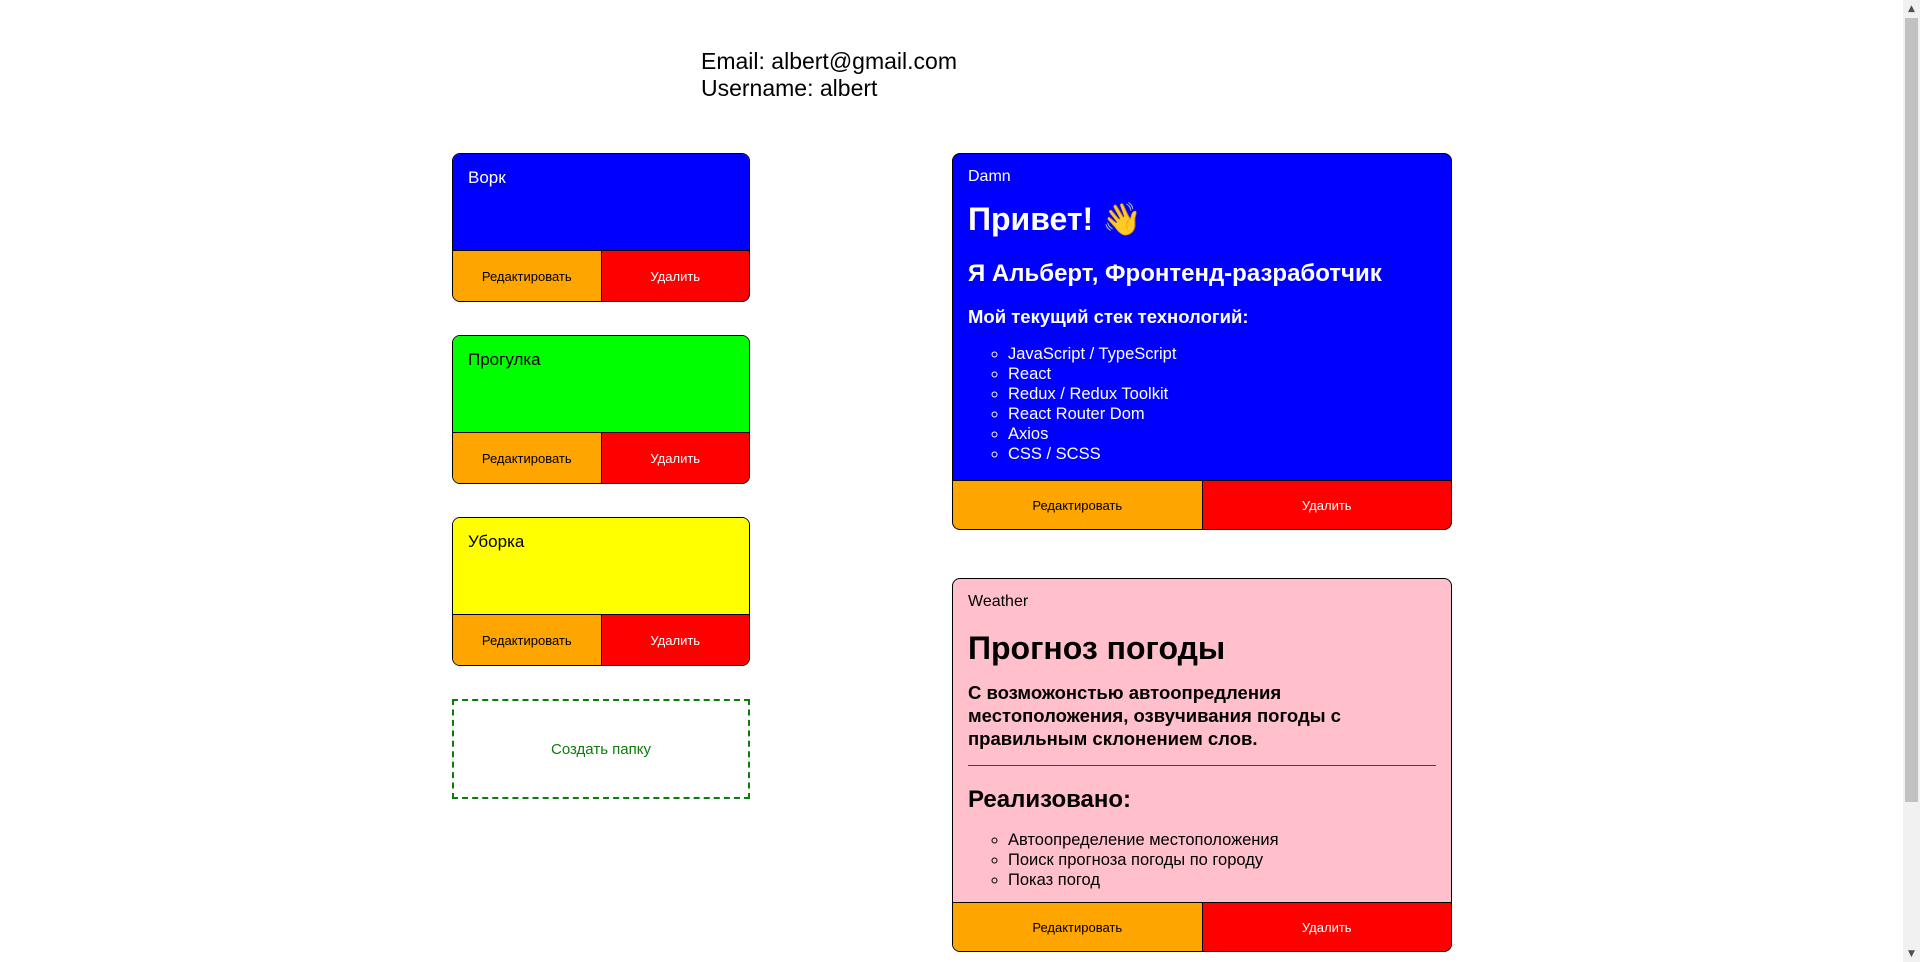 The image size is (1920, 962). What do you see at coordinates (1222, 434) in the screenshot?
I see `list-item: Axios` at bounding box center [1222, 434].